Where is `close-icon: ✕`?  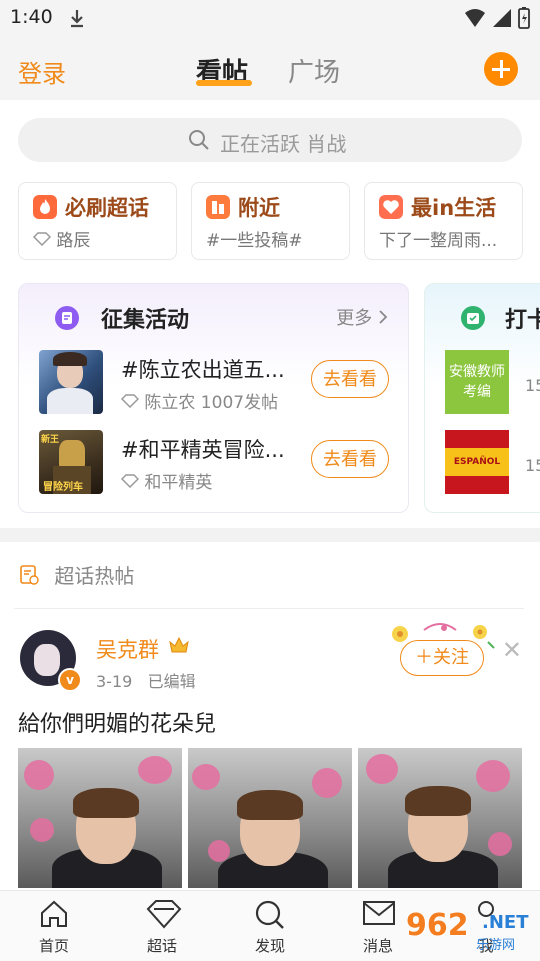
close-icon: ✕ is located at coordinates (512, 650).